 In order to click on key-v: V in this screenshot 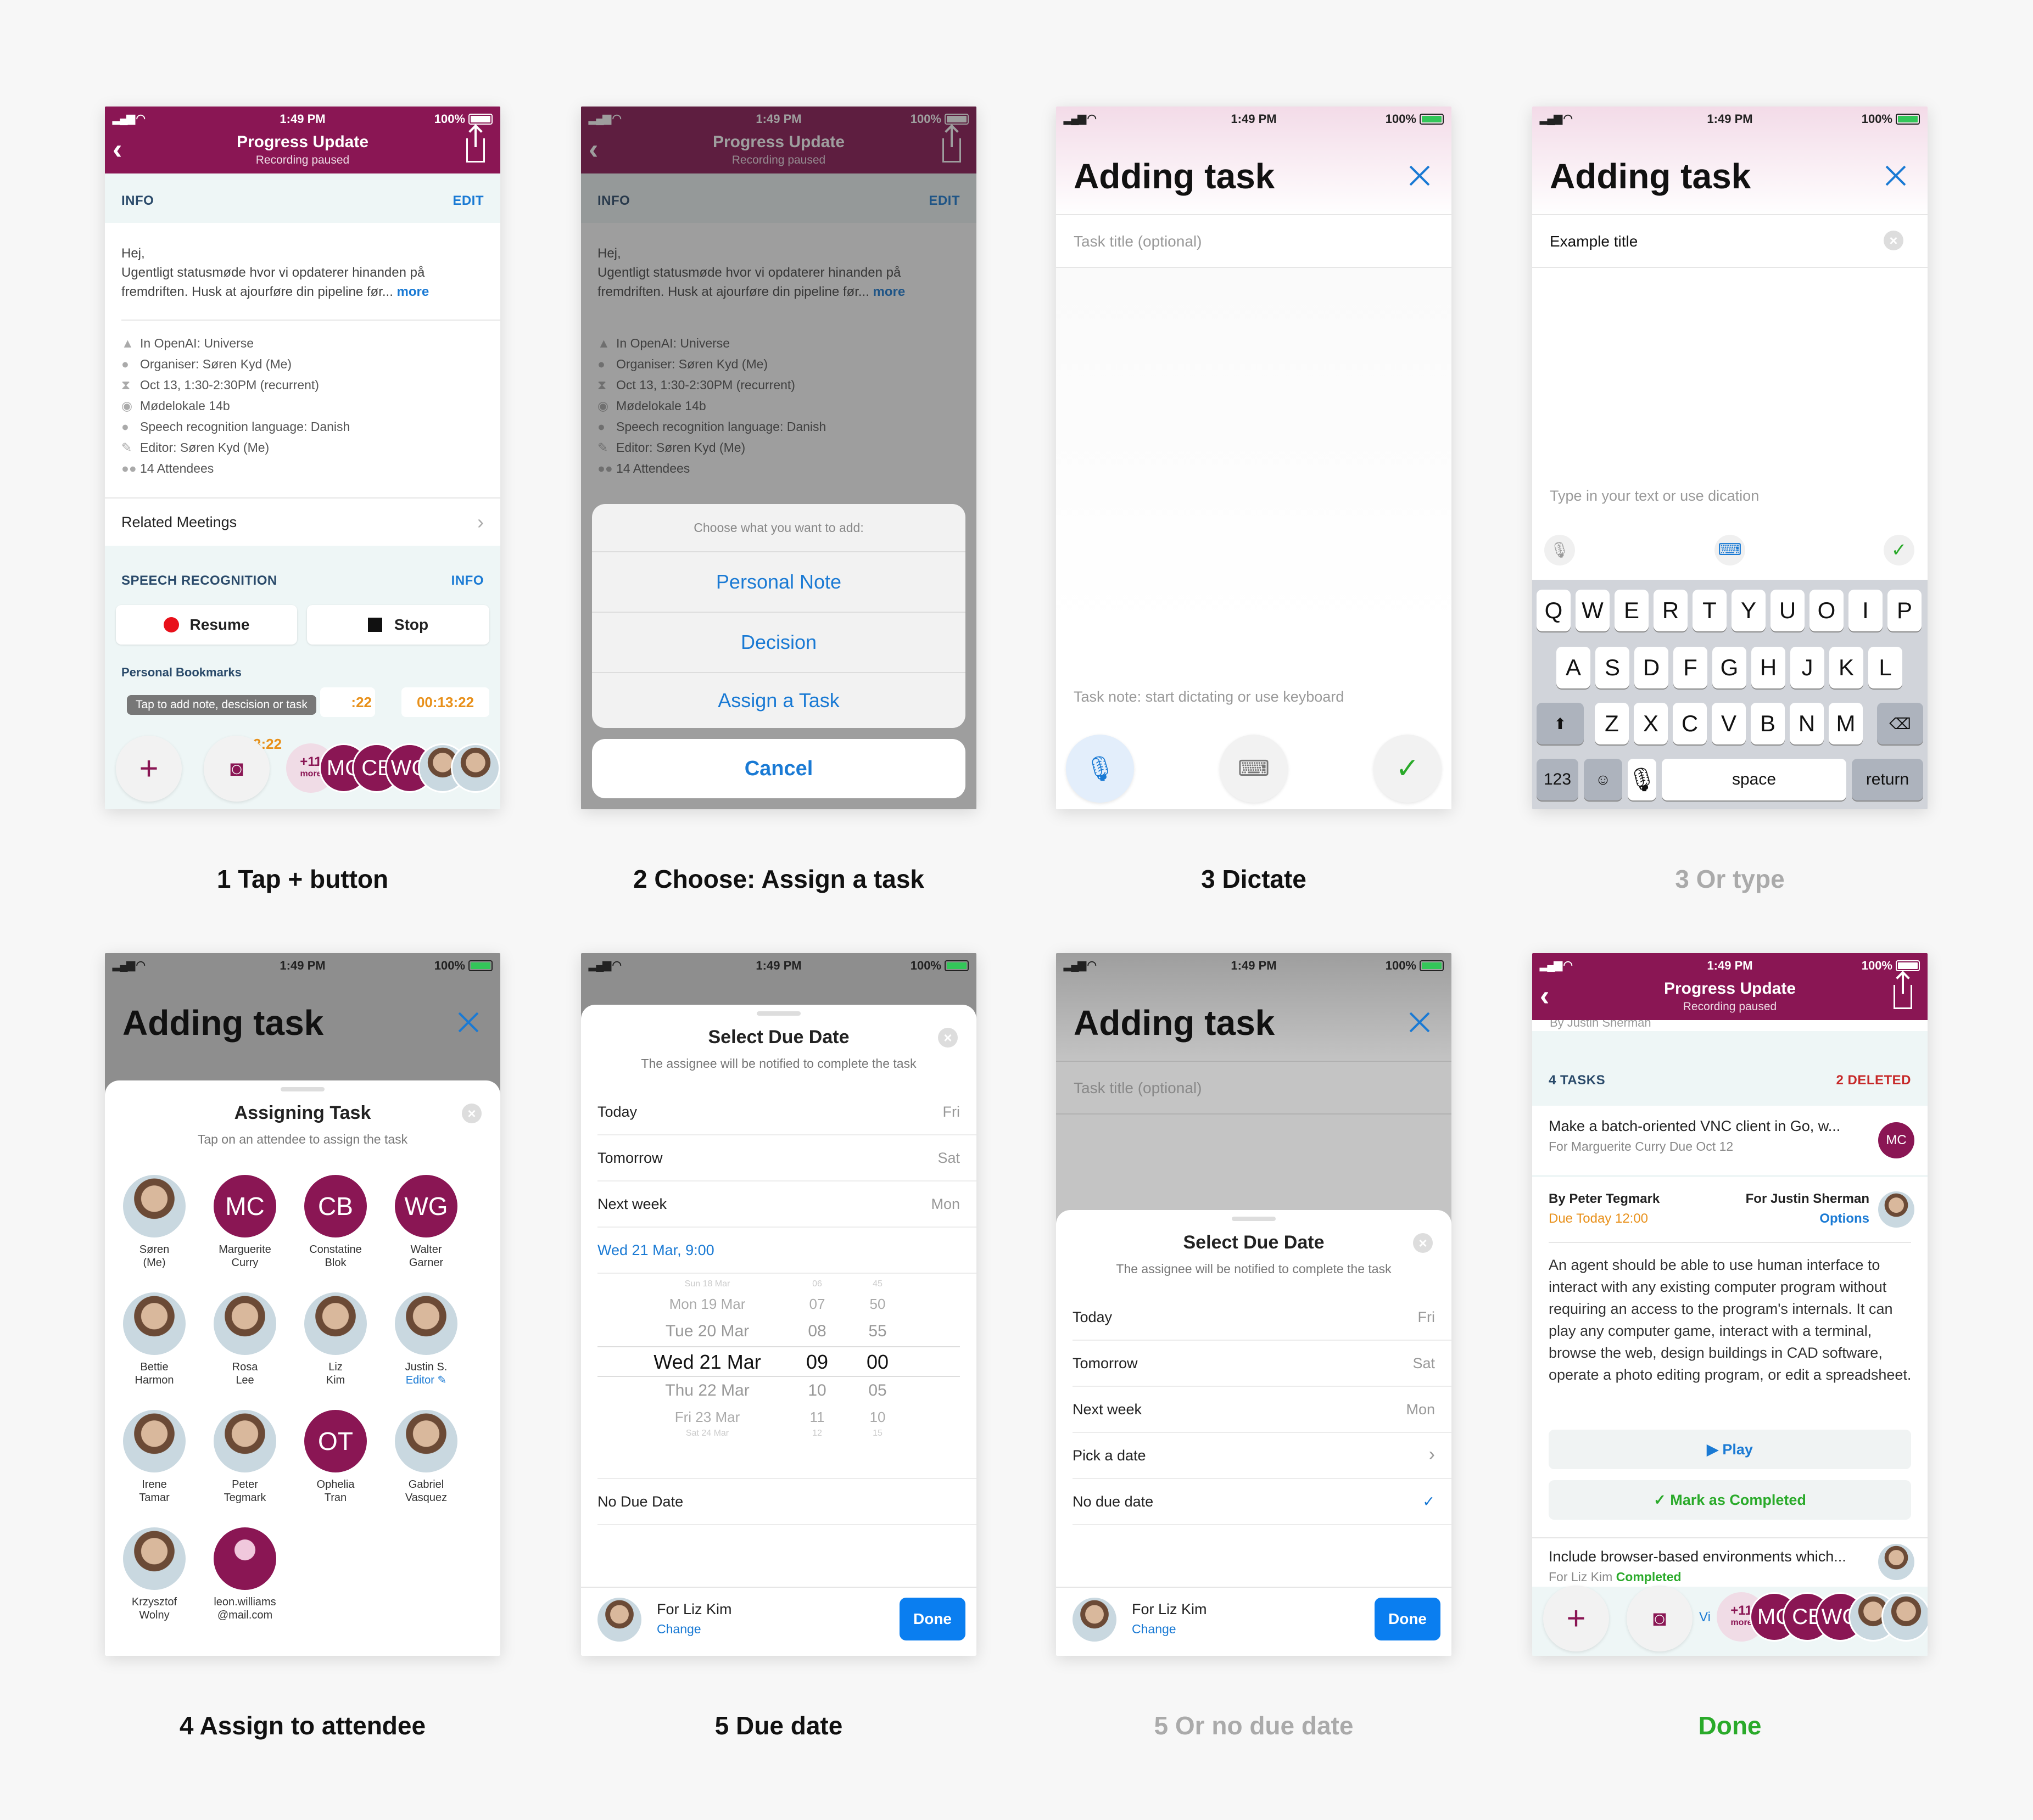, I will do `click(1729, 723)`.